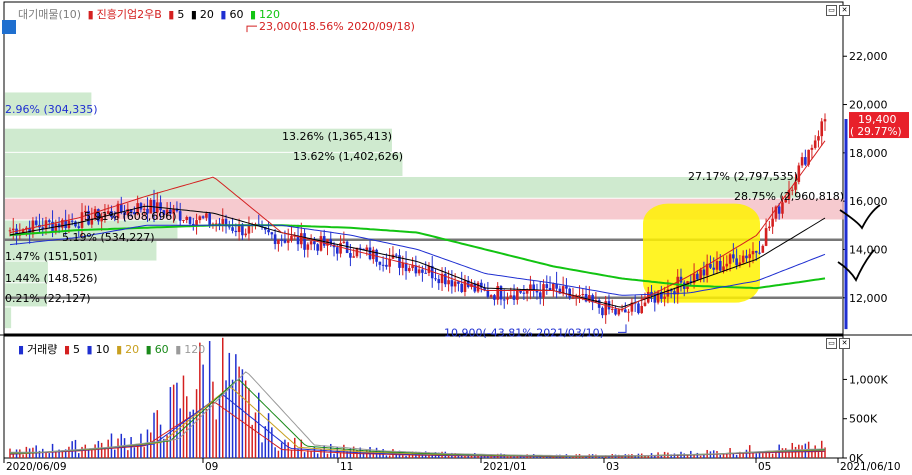 The height and width of the screenshot is (475, 912). Describe the element at coordinates (9, 27) in the screenshot. I see `panel-corner-icon` at that location.